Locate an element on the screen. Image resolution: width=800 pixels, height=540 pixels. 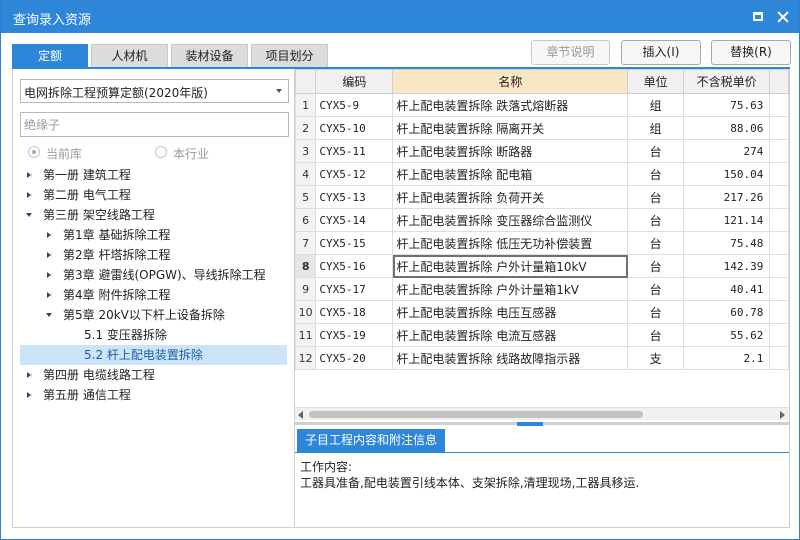
insert-button: 插入(I) is located at coordinates (661, 52).